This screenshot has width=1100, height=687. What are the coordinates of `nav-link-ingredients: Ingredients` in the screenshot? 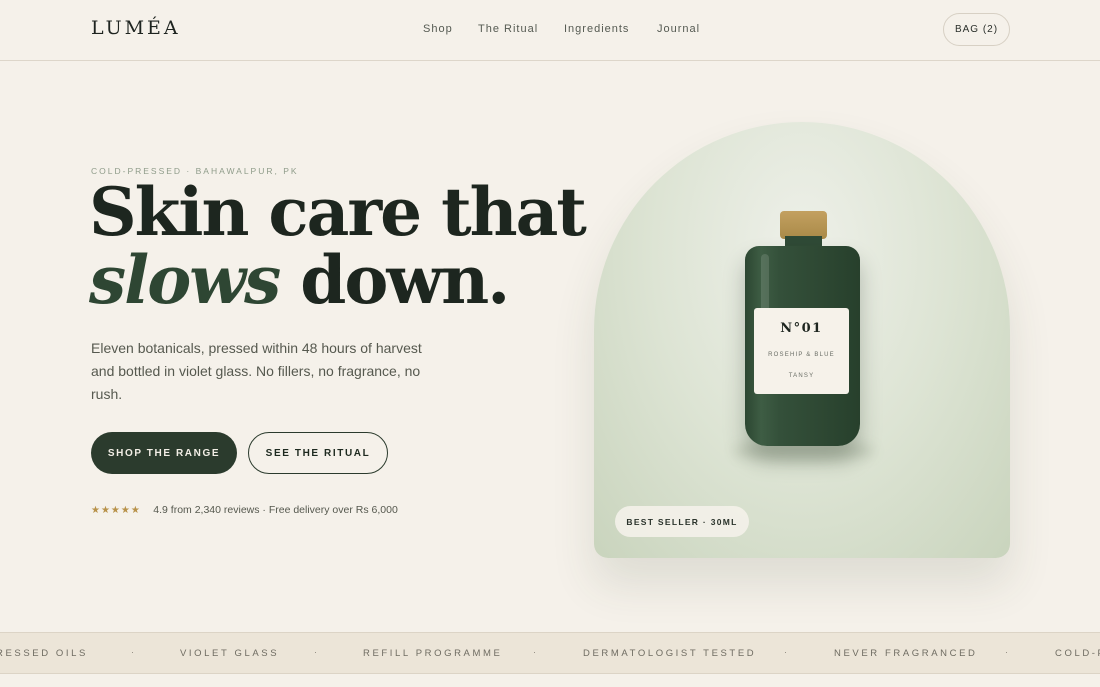 It's located at (596, 29).